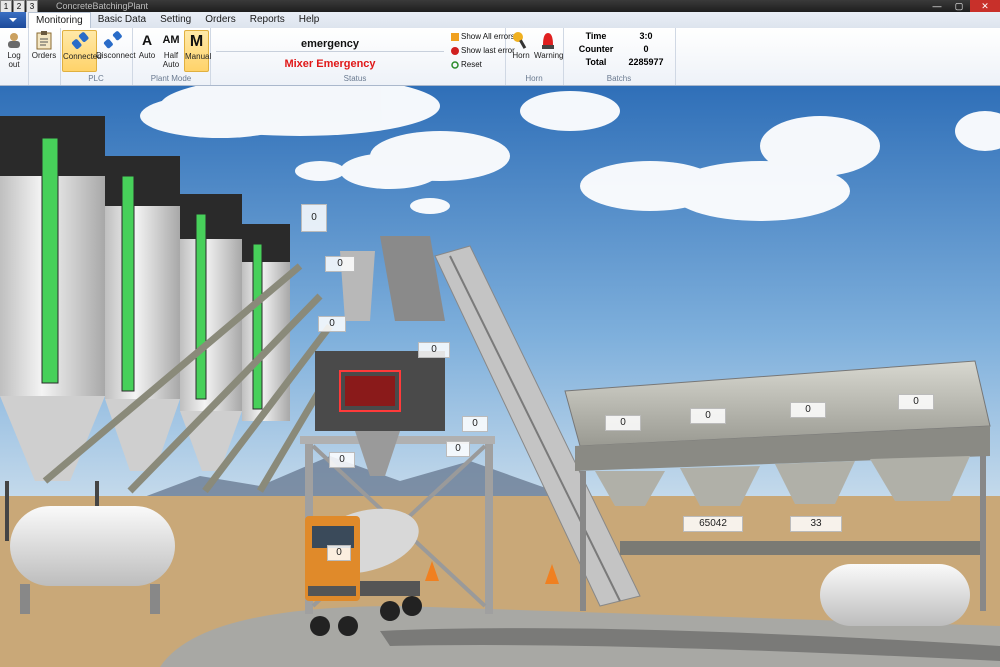 This screenshot has width=1000, height=667. Describe the element at coordinates (82, 56) in the screenshot. I see `connected-label: Connected` at that location.